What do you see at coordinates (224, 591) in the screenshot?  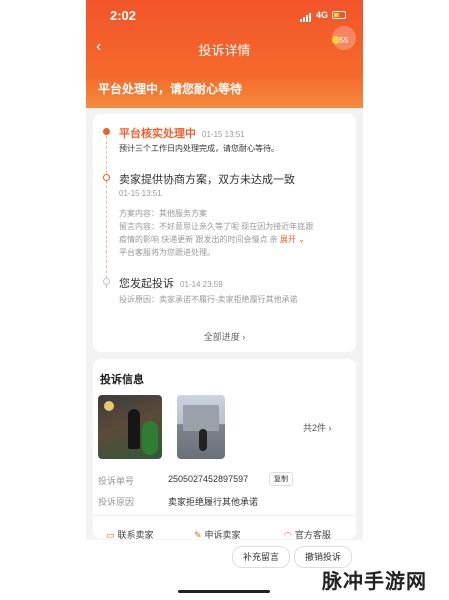 I see `home-indicator` at bounding box center [224, 591].